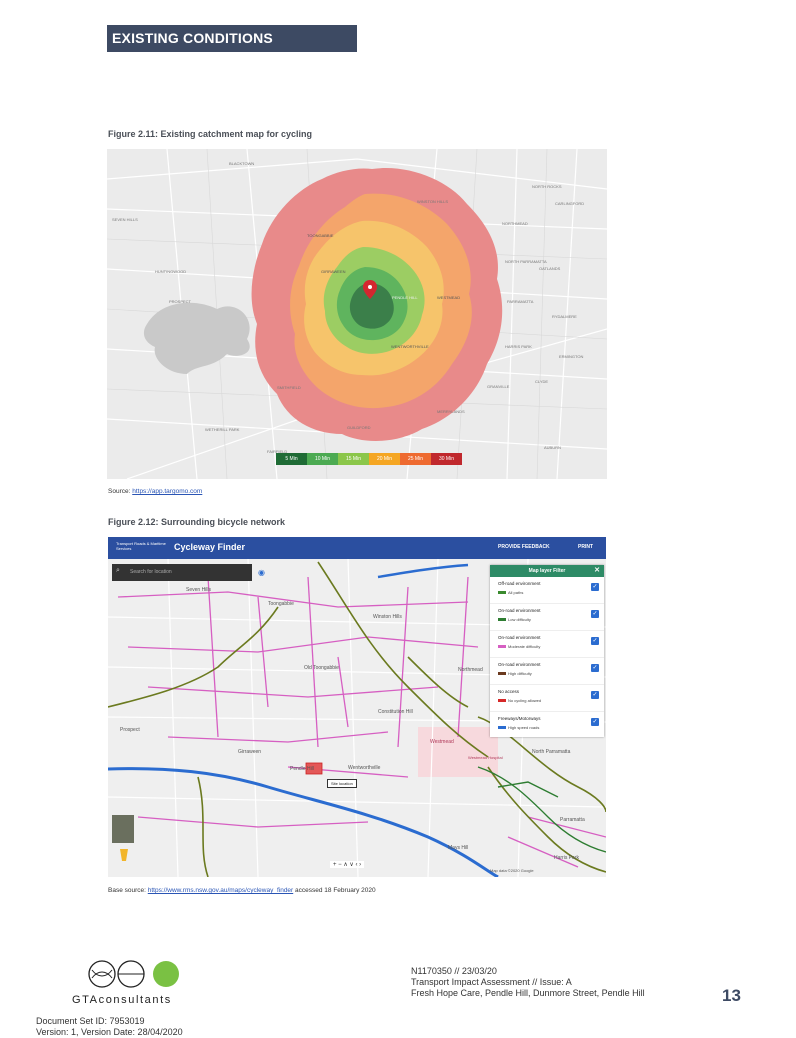 This screenshot has width=796, height=1038. Describe the element at coordinates (519, 619) in the screenshot. I see `layer-item: Low difficulty` at that location.